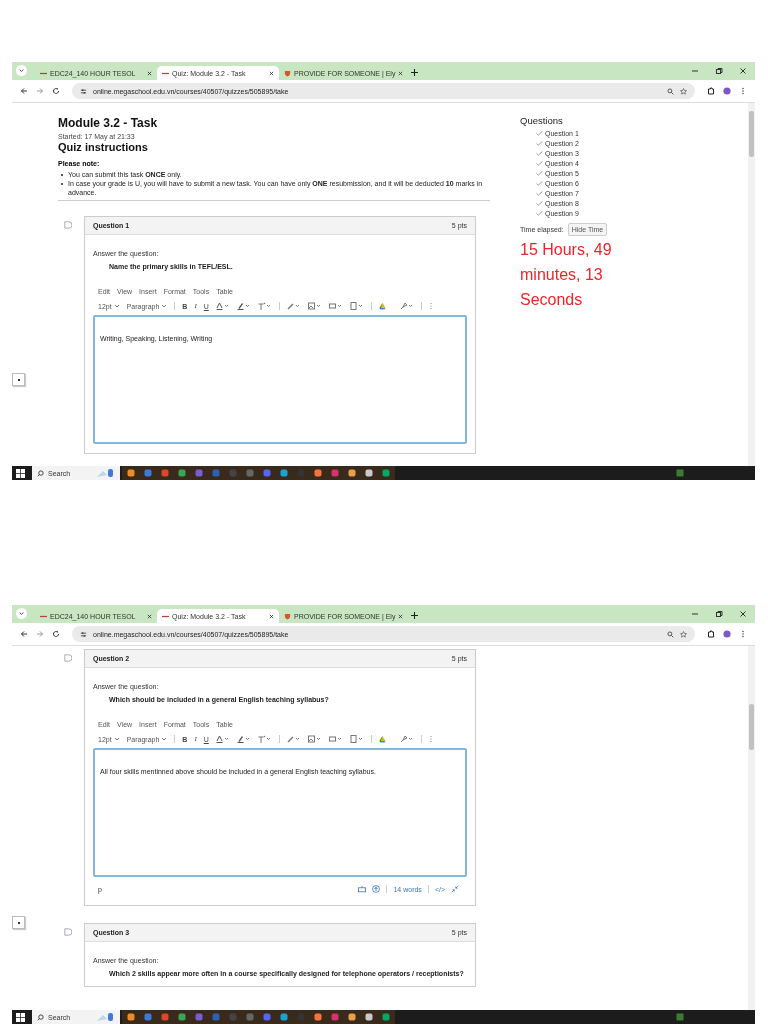  What do you see at coordinates (362, 889) in the screenshot?
I see `keyboard-icon` at bounding box center [362, 889].